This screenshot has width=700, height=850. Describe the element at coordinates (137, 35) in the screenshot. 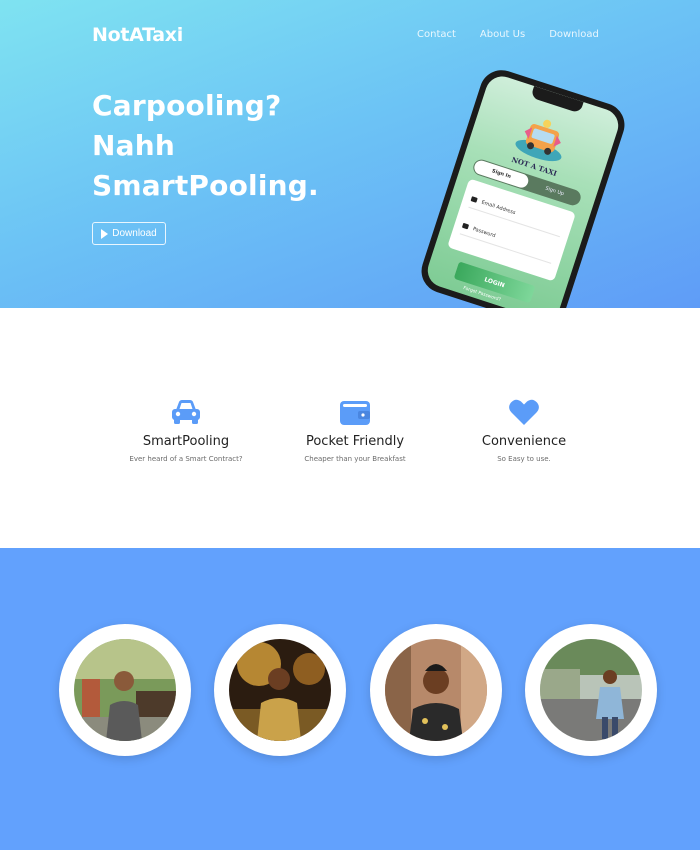

I see `brand-logo: NotATaxi` at that location.